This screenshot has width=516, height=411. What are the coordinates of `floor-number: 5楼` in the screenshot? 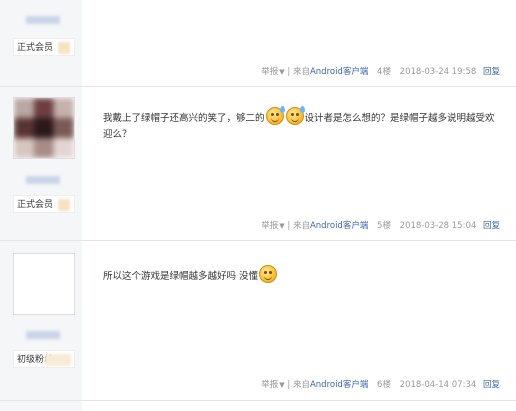 It's located at (384, 226).